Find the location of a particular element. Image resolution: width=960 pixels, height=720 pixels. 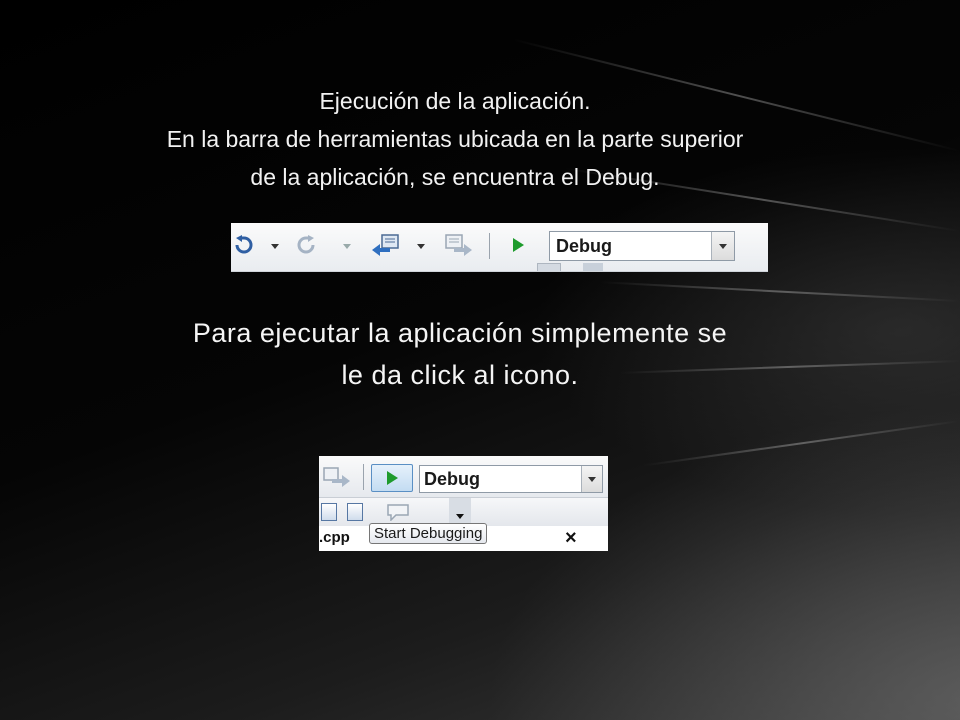

start-debugging-icon is located at coordinates (518, 245).